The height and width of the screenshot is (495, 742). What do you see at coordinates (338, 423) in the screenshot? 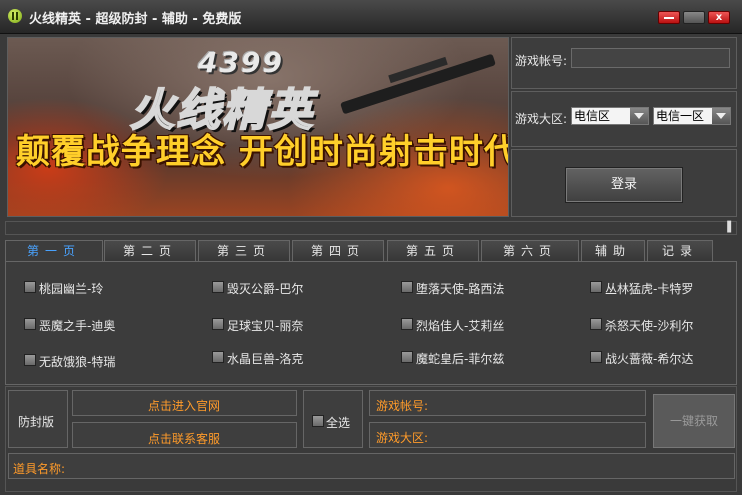
I see `select-all-label: 全选` at bounding box center [338, 423].